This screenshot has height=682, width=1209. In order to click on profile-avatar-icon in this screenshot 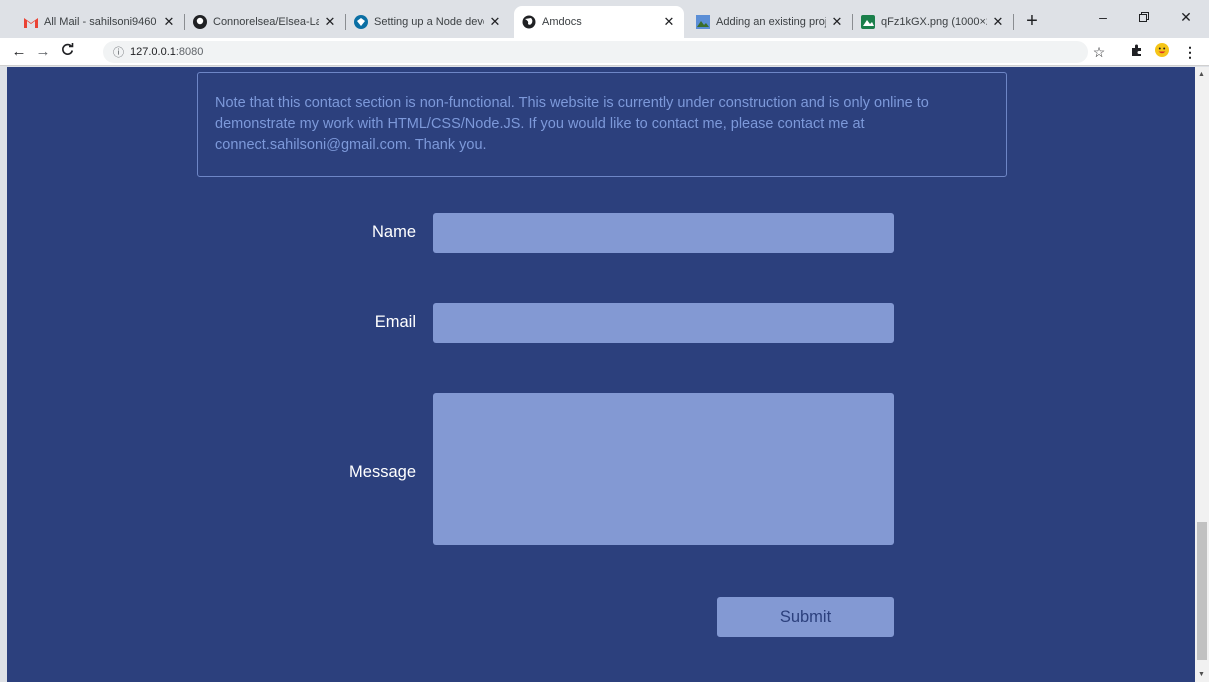, I will do `click(1162, 52)`.